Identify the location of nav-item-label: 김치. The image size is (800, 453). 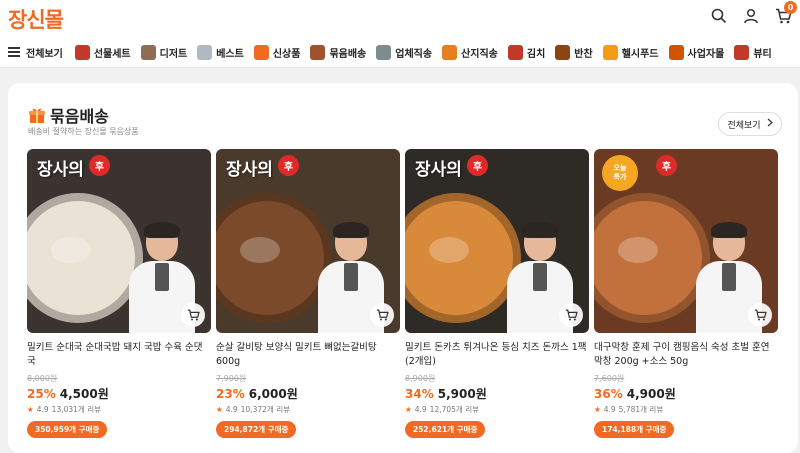
(536, 54).